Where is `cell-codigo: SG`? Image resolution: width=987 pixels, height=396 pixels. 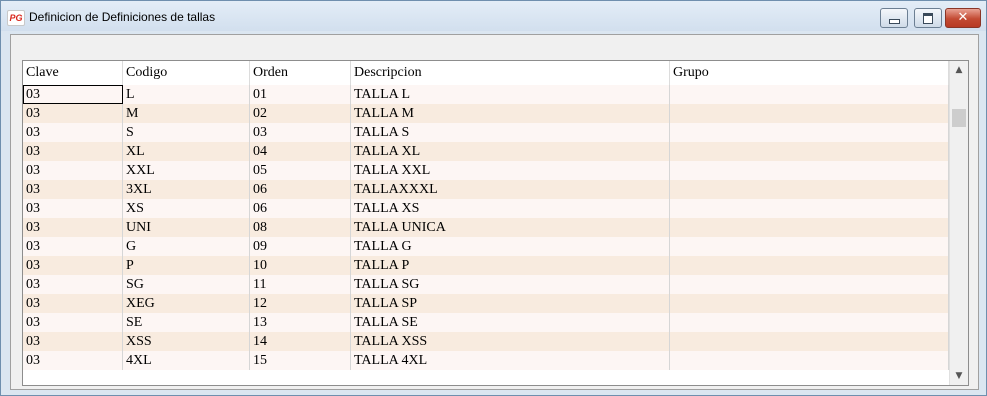 cell-codigo: SG is located at coordinates (186, 284).